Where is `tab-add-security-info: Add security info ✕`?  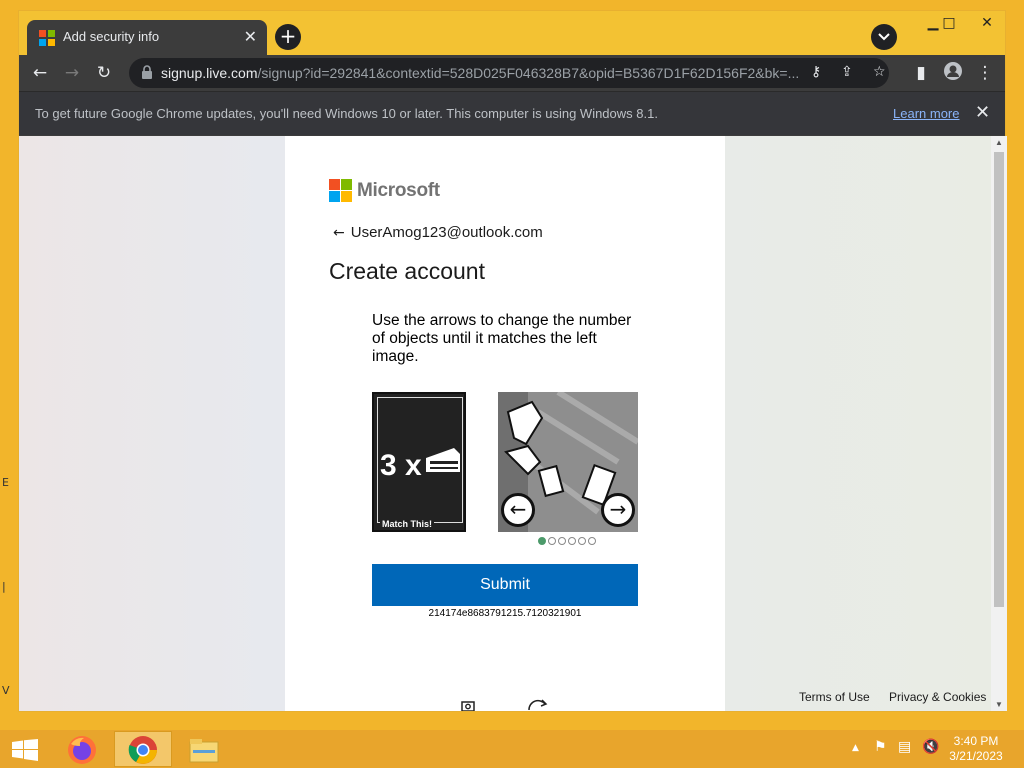 tab-add-security-info: Add security info ✕ is located at coordinates (147, 37).